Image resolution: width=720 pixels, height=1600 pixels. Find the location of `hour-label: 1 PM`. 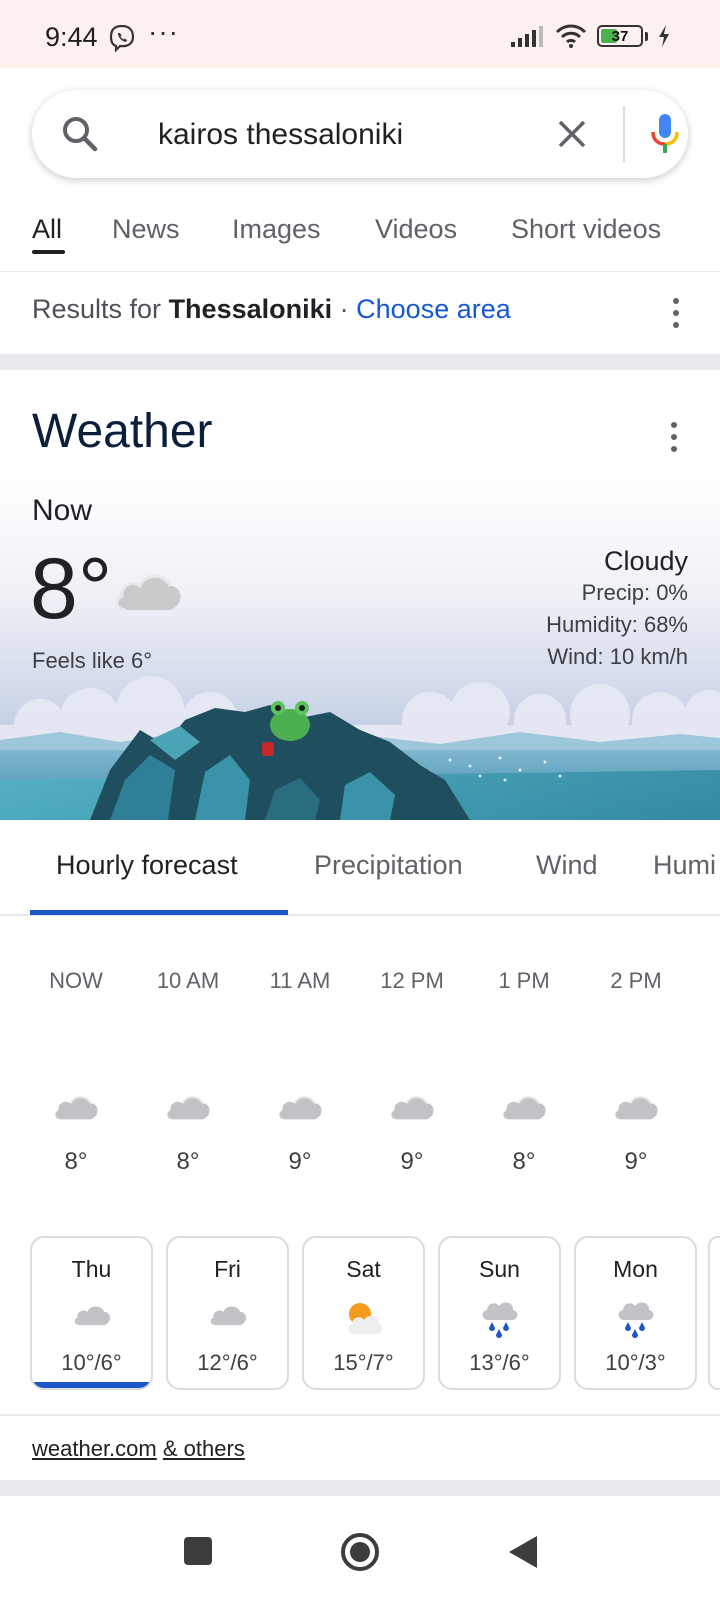

hour-label: 1 PM is located at coordinates (524, 980).